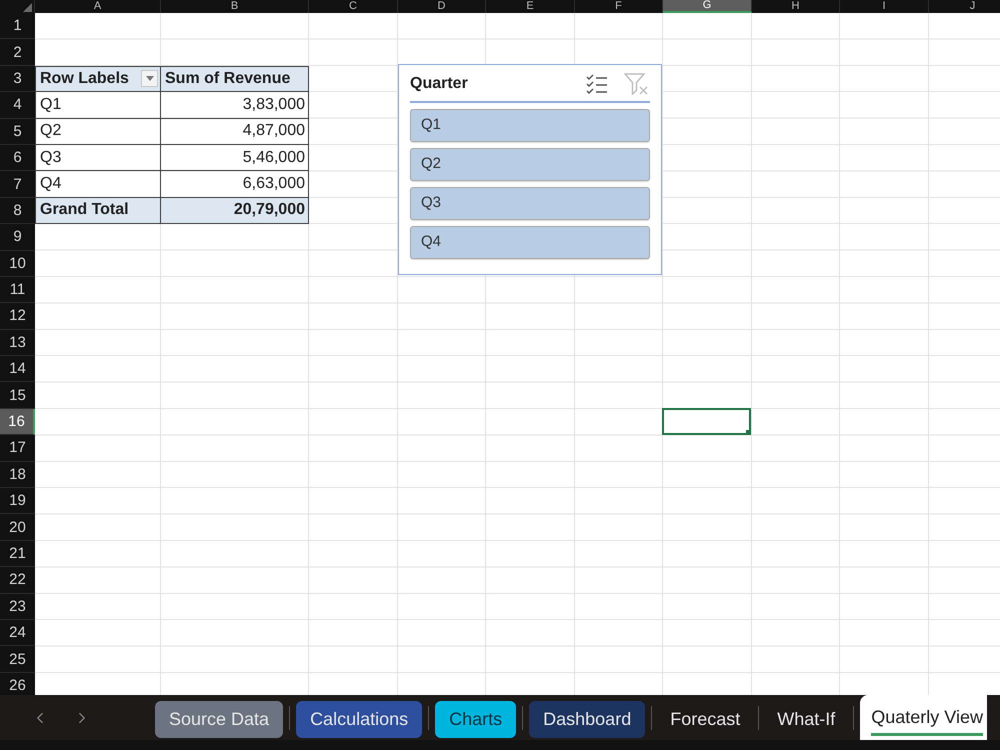 Image resolution: width=1000 pixels, height=750 pixels. I want to click on slicer-item: Q3, so click(530, 203).